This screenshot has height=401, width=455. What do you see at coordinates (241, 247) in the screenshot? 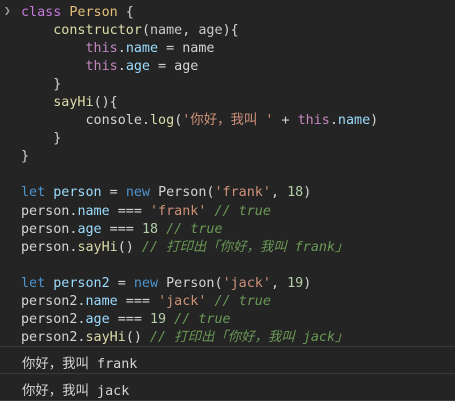
I see `code-token: // 打印出「你好，我叫 frank」` at bounding box center [241, 247].